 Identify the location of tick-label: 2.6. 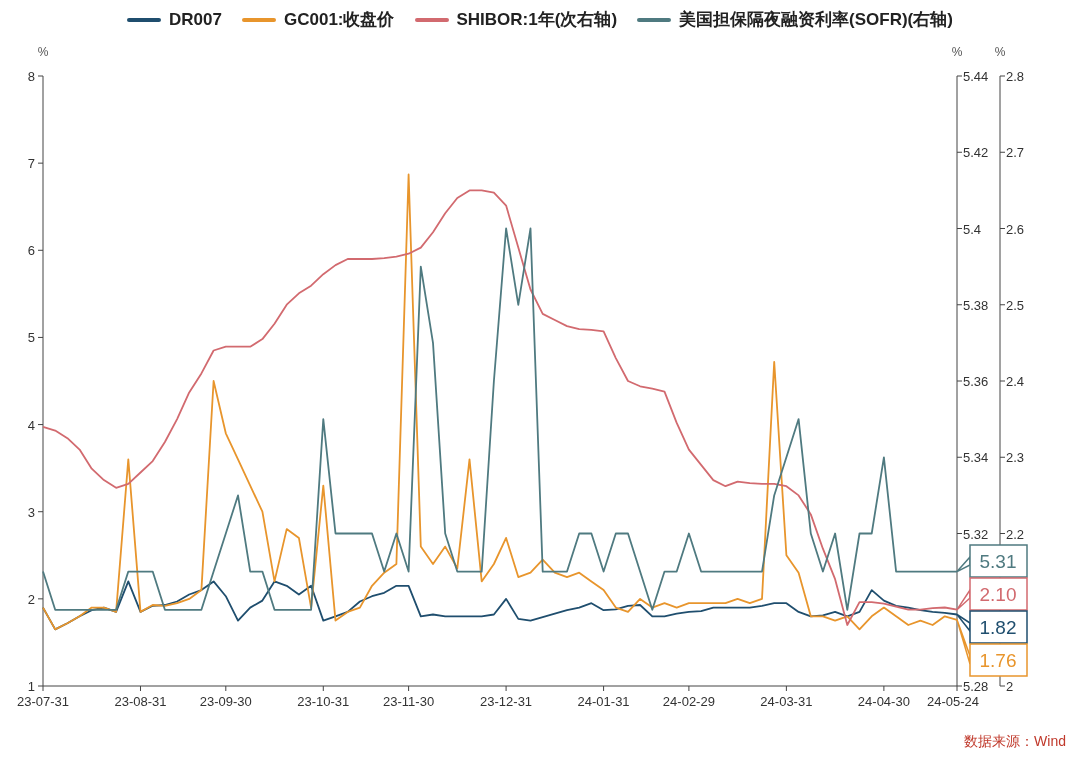
(1015, 229).